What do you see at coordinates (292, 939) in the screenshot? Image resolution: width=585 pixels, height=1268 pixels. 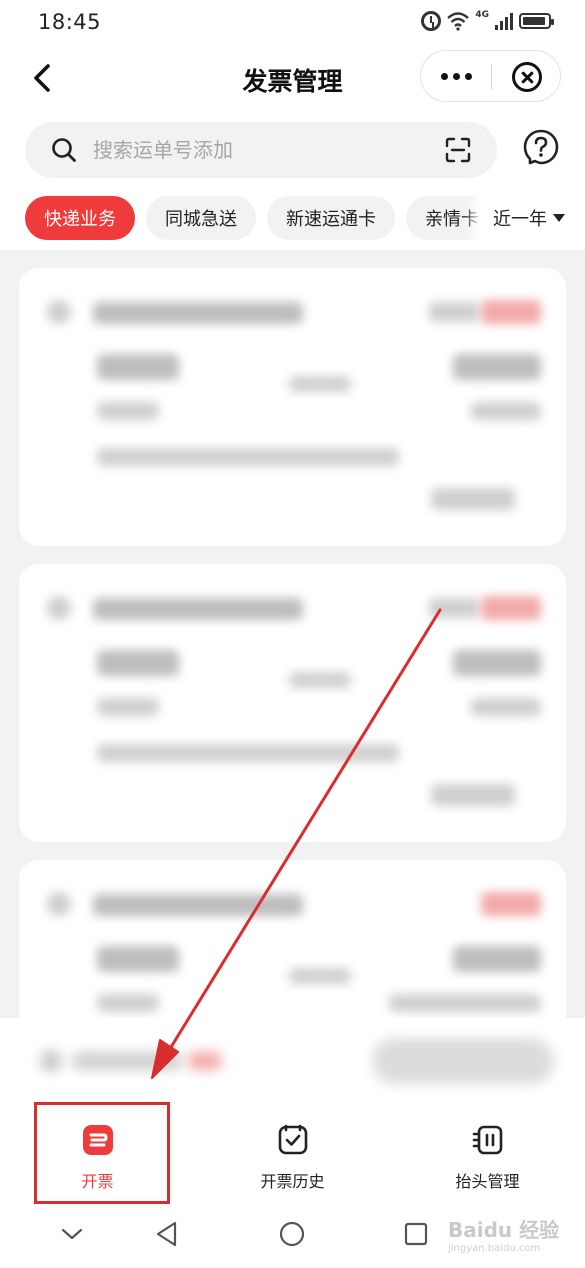 I see `waybill-card` at bounding box center [292, 939].